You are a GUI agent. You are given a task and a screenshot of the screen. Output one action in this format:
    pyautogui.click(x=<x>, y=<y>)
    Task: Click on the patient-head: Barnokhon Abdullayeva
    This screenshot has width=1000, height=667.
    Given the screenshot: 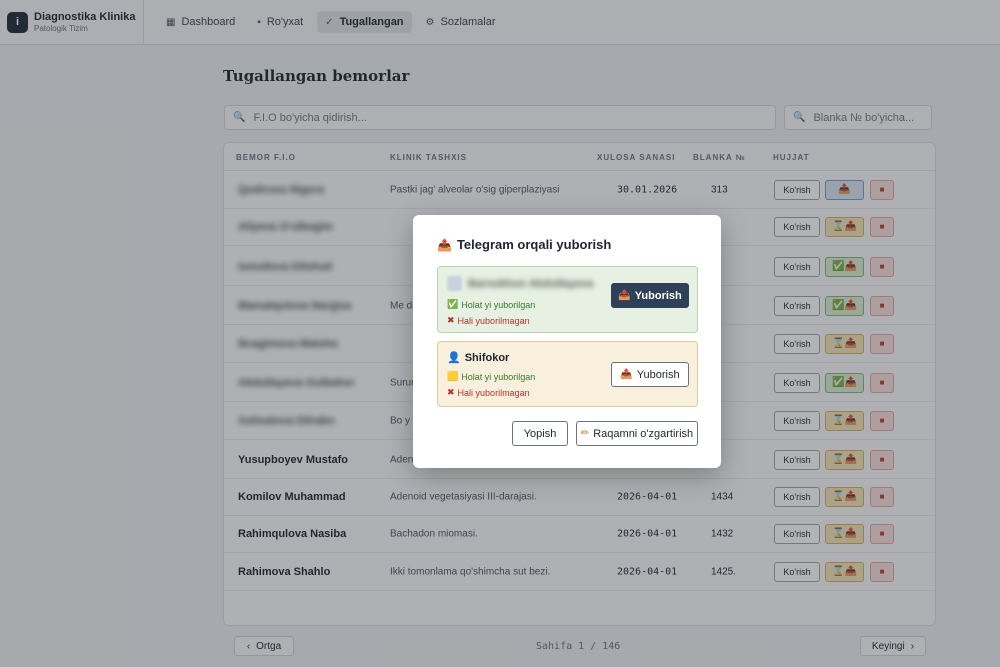 What is the action you would take?
    pyautogui.click(x=520, y=283)
    